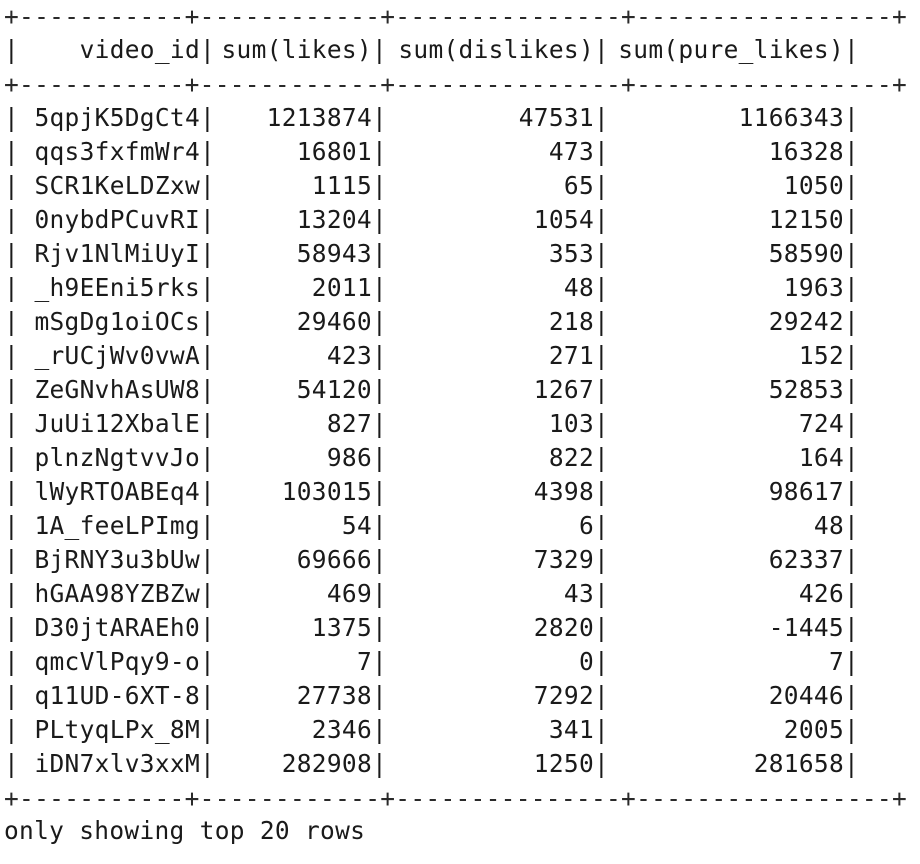 This screenshot has width=920, height=864. Describe the element at coordinates (117, 219) in the screenshot. I see `cell-video-id: 0nybdPCuvRI` at that location.